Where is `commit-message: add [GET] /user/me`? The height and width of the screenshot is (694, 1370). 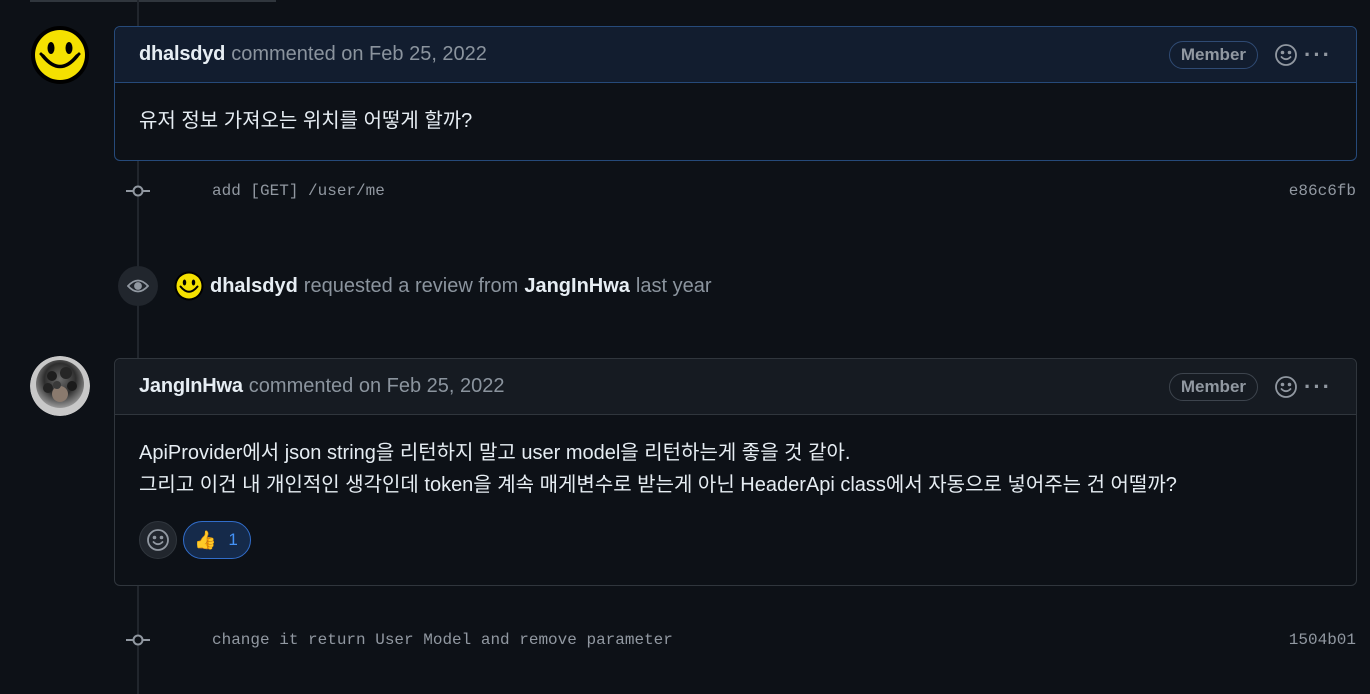
commit-message: add [GET] /user/me is located at coordinates (298, 191).